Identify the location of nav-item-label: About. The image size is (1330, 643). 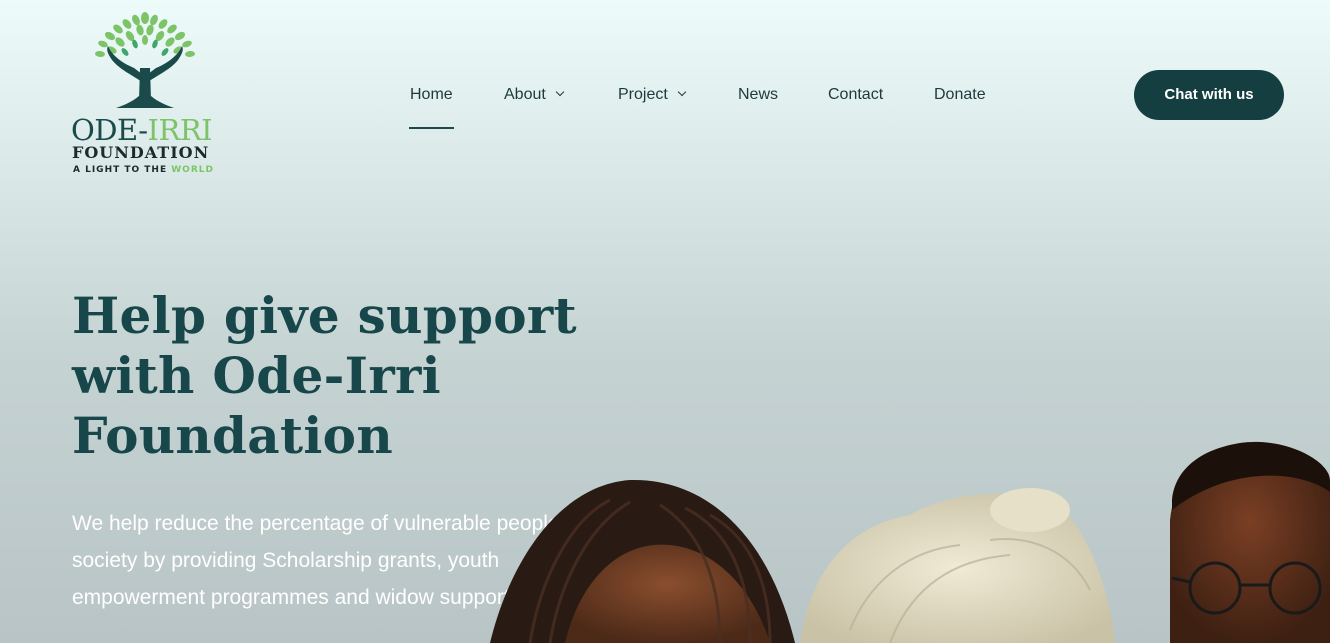
(525, 94).